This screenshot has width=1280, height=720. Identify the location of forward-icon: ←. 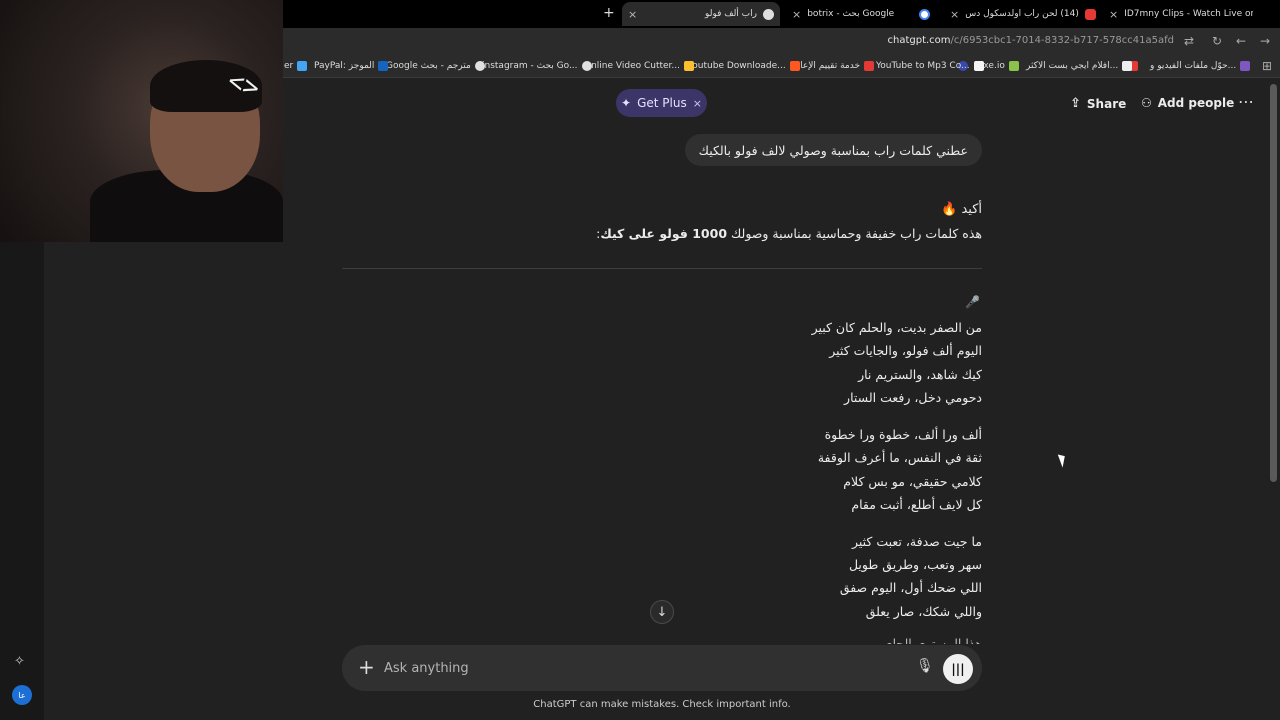
(1241, 41).